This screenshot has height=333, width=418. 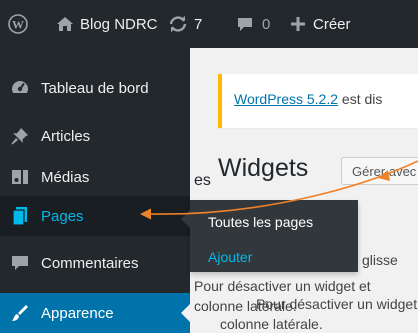 What do you see at coordinates (332, 24) in the screenshot?
I see `new-label: Créer` at bounding box center [332, 24].